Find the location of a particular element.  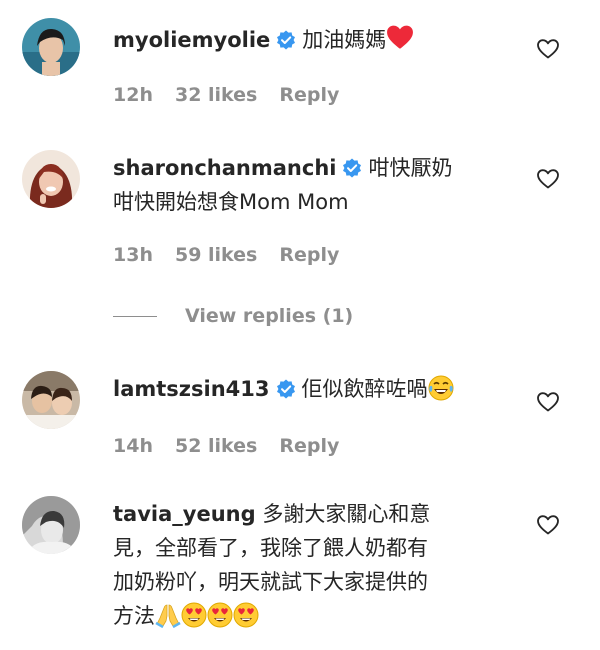

comment-text: 佢似飲醉咗喎 is located at coordinates (364, 389).